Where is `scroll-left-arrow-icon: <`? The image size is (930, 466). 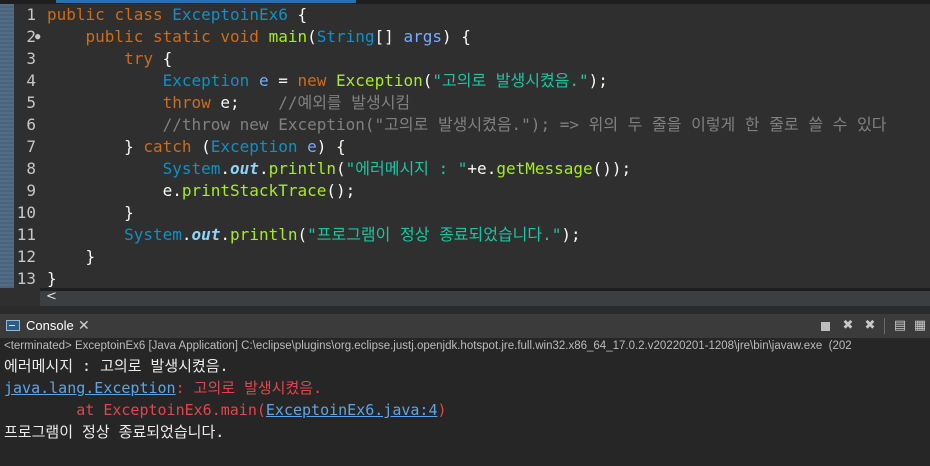 scroll-left-arrow-icon: < is located at coordinates (51, 296).